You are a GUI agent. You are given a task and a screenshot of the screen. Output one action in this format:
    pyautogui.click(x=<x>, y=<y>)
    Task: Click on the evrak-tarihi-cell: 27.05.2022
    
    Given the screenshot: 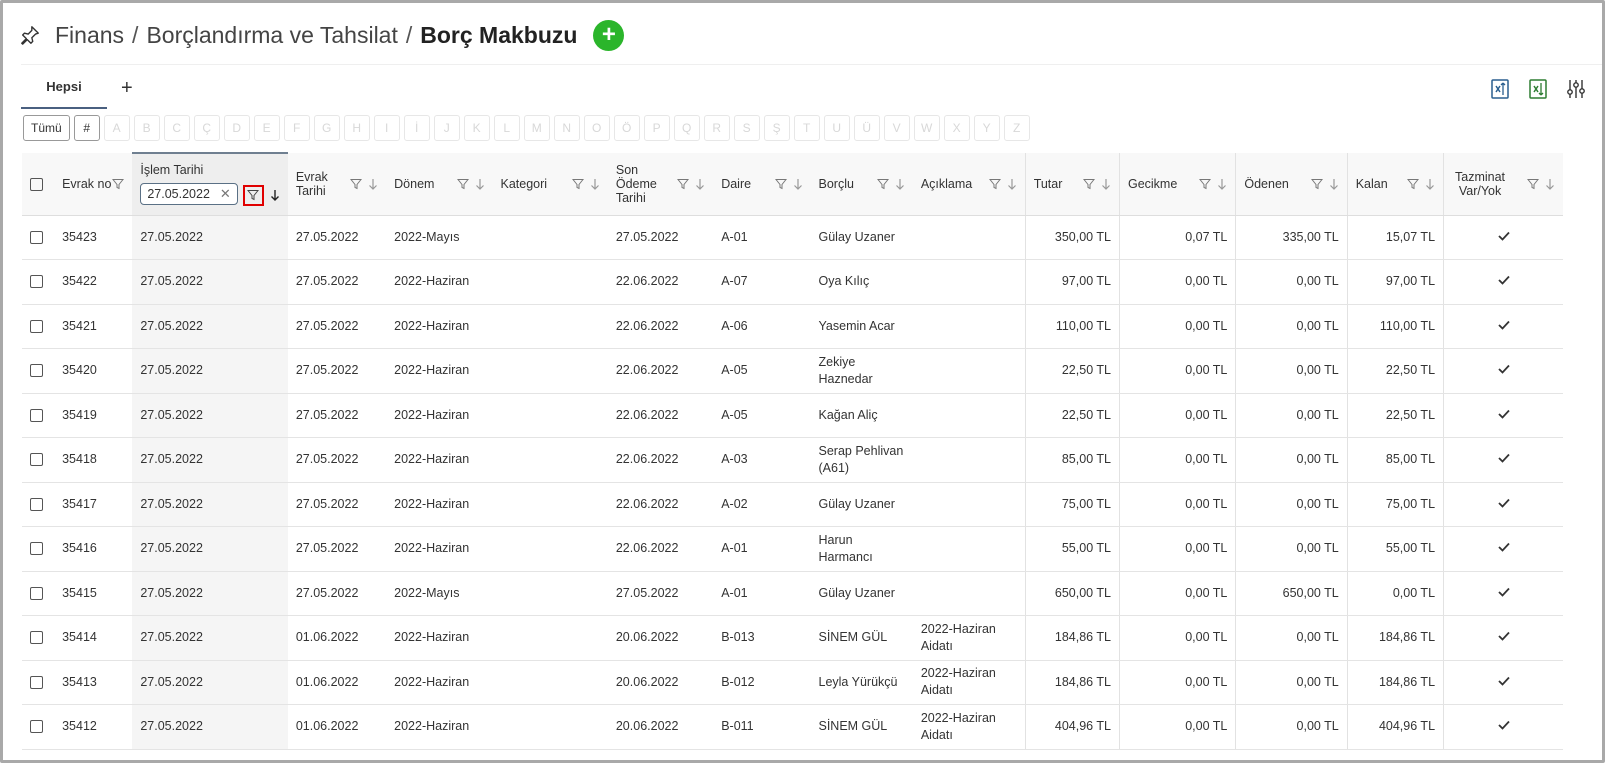 What is the action you would take?
    pyautogui.click(x=337, y=326)
    